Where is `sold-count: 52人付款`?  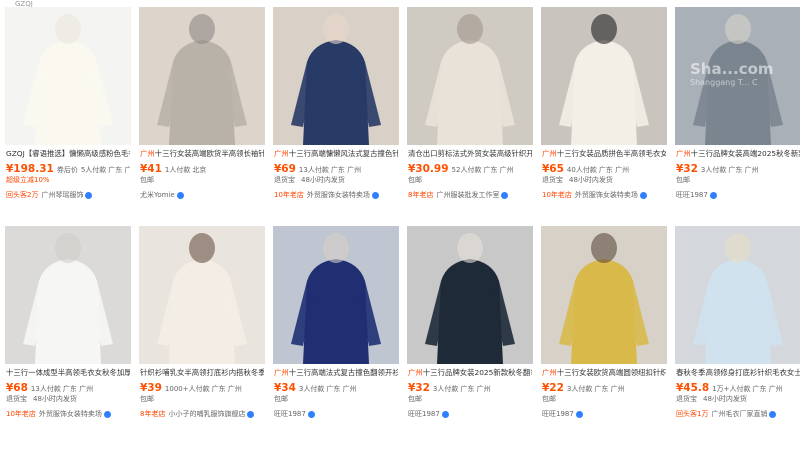
sold-count: 52人付款 is located at coordinates (466, 170).